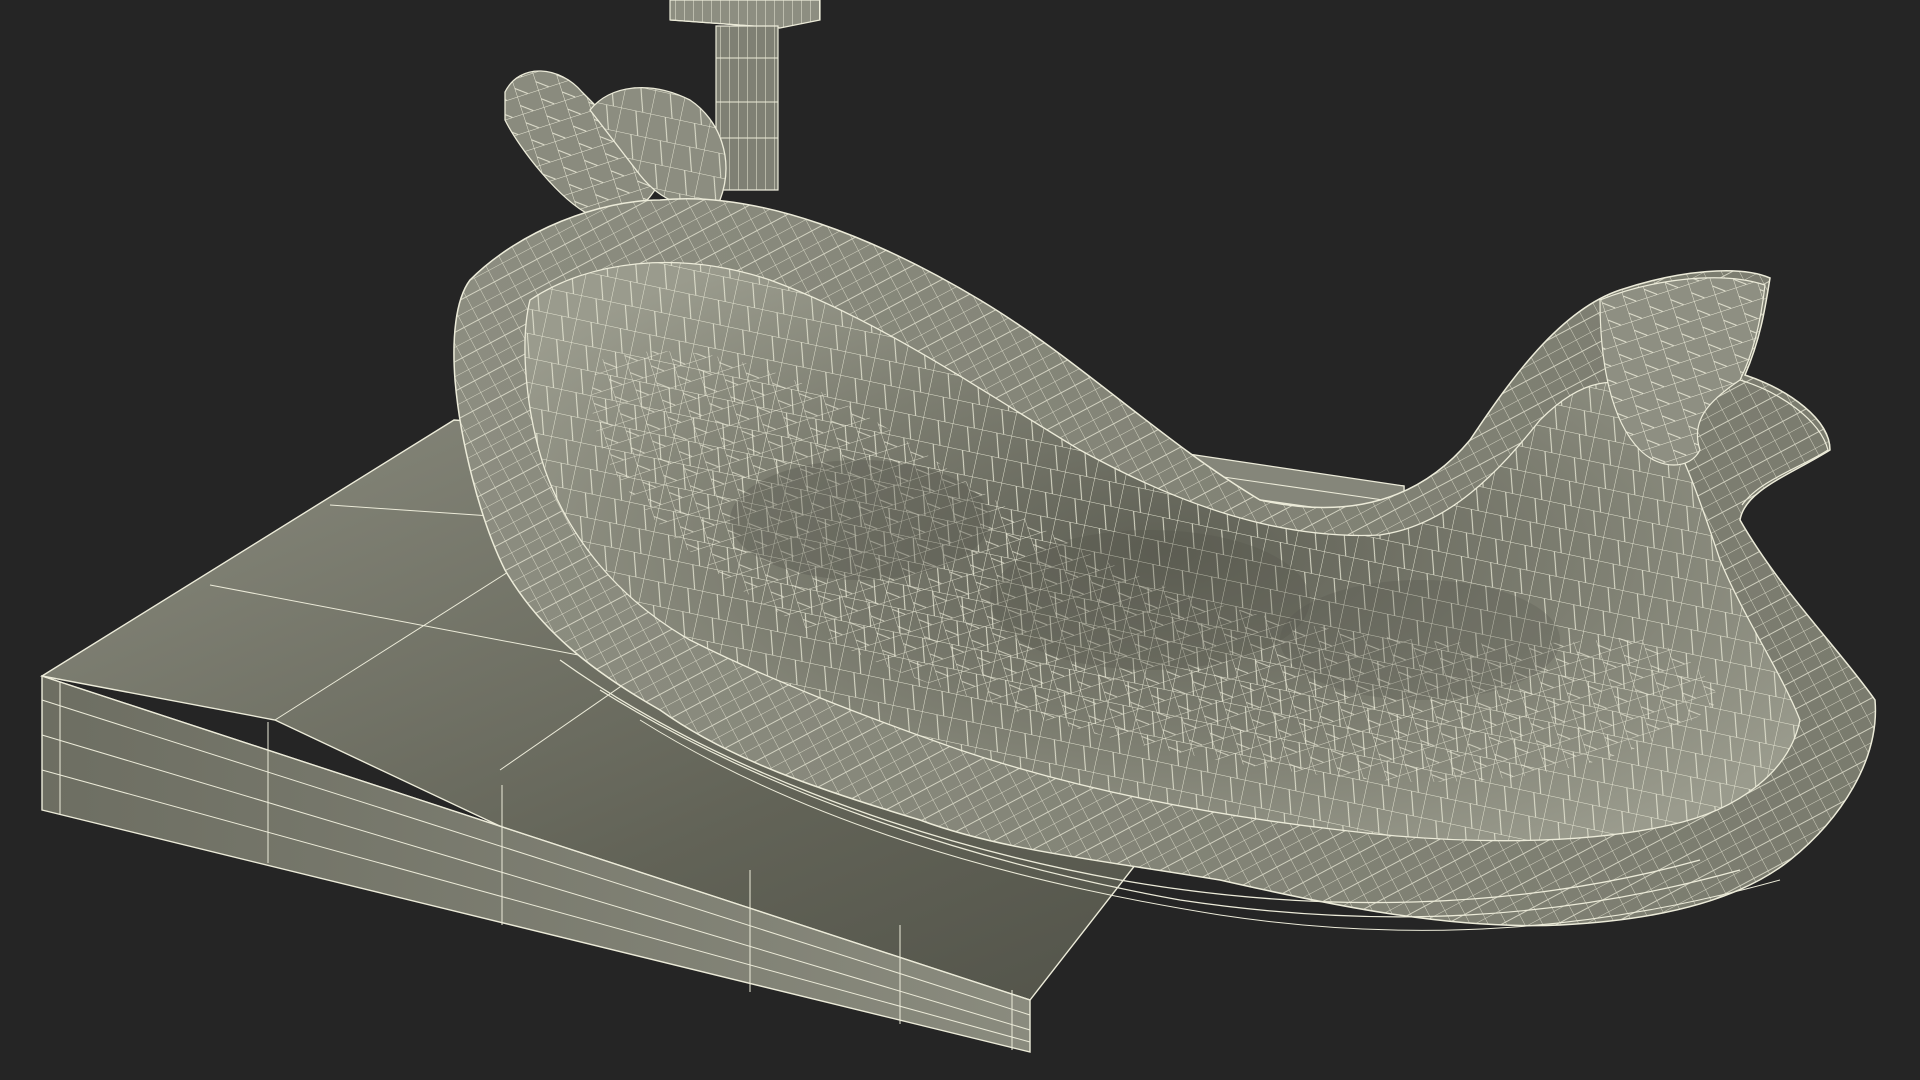  What do you see at coordinates (745, 14) in the screenshot?
I see `top-bar` at bounding box center [745, 14].